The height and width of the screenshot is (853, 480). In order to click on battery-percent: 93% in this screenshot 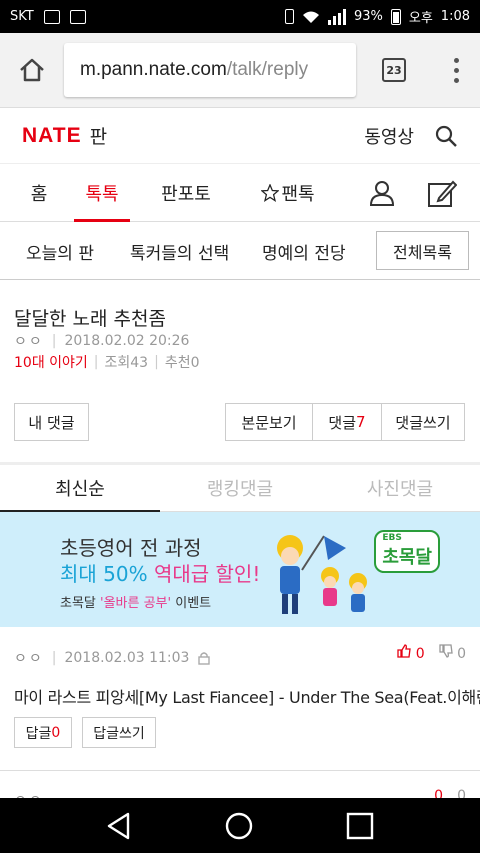, I will do `click(368, 16)`.